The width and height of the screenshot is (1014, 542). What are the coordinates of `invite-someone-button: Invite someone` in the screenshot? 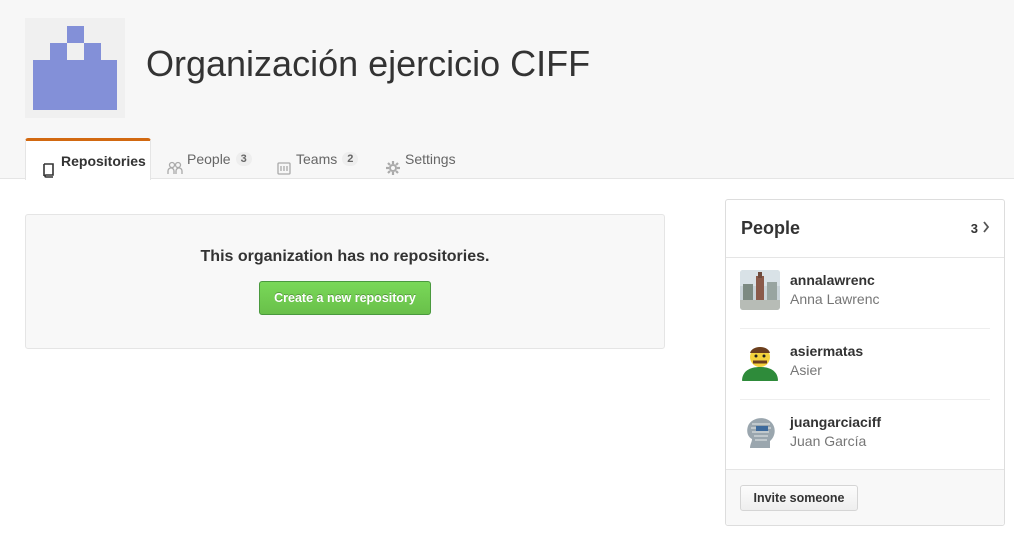 It's located at (799, 498).